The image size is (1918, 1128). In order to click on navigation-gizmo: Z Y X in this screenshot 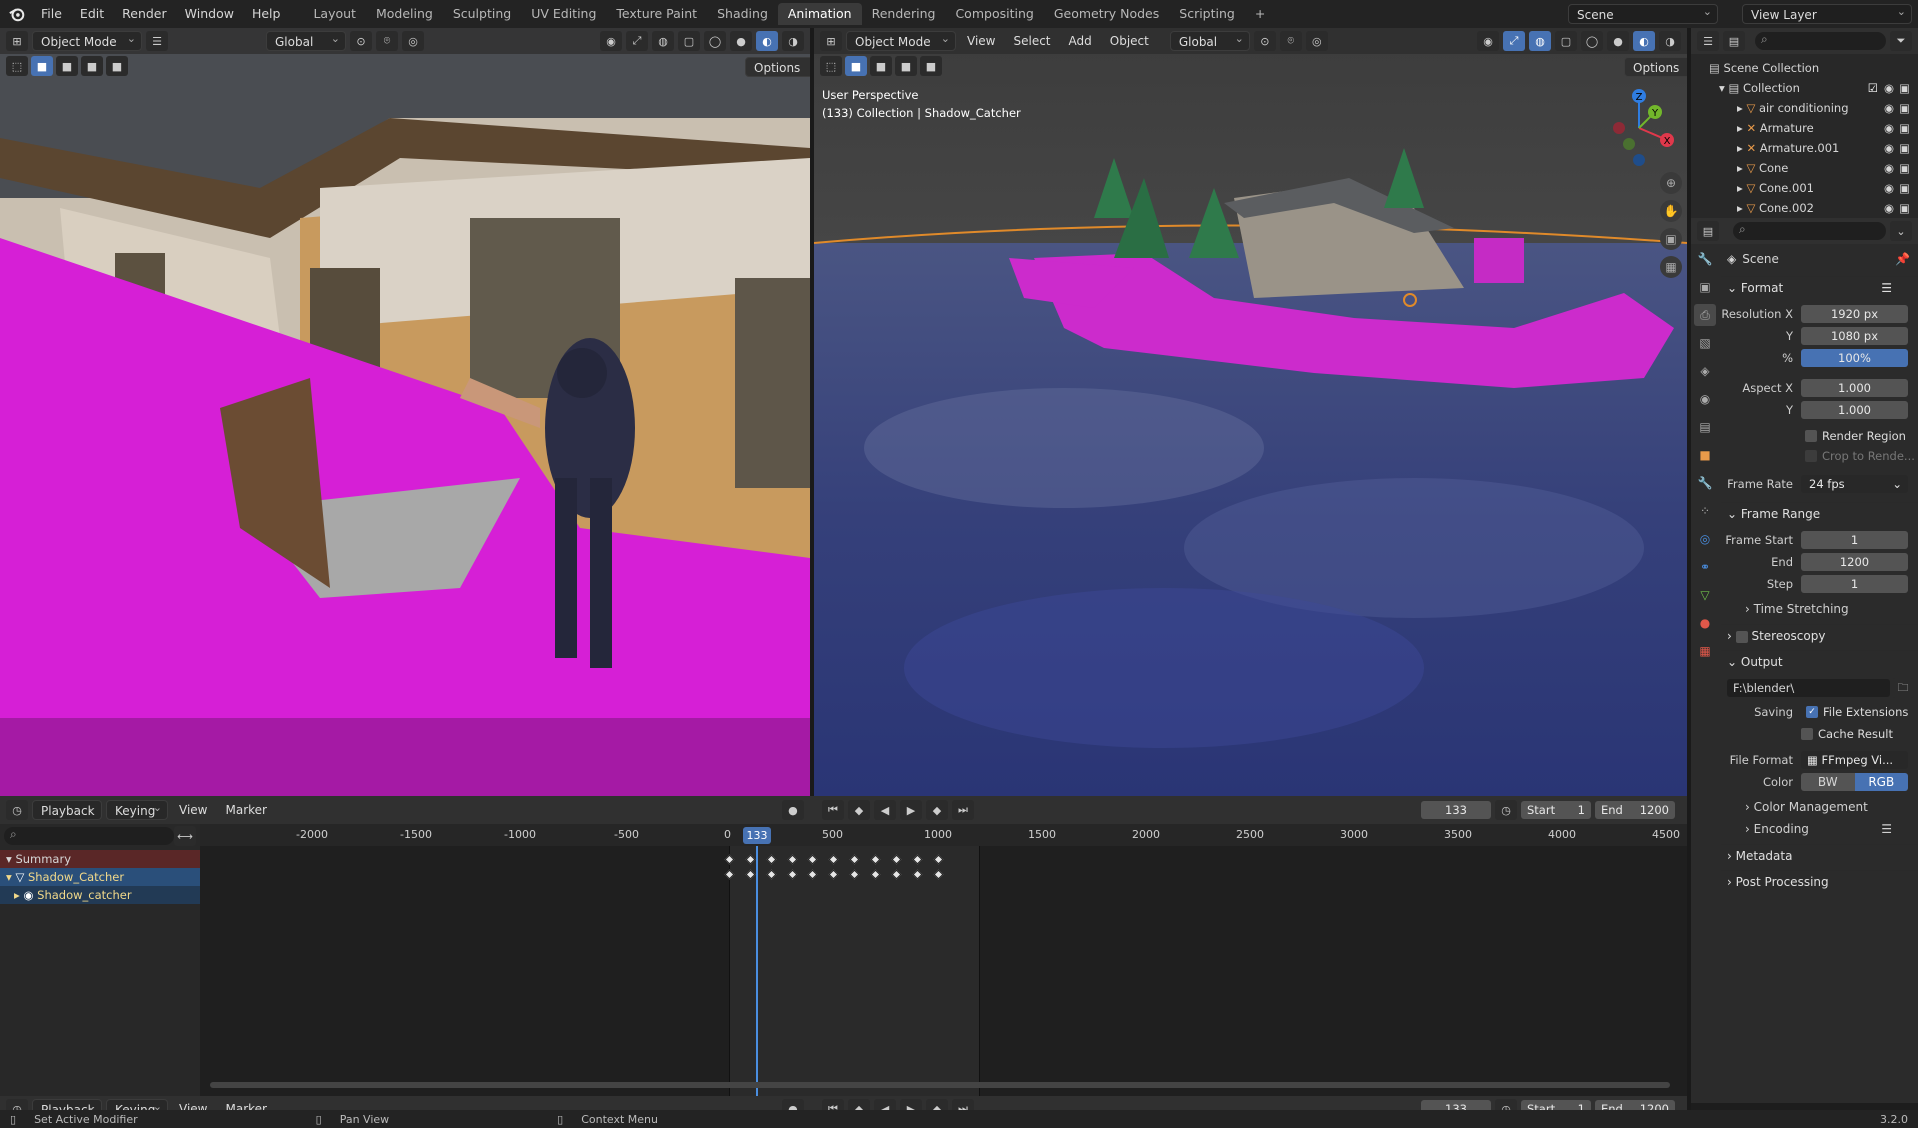, I will do `click(1639, 128)`.